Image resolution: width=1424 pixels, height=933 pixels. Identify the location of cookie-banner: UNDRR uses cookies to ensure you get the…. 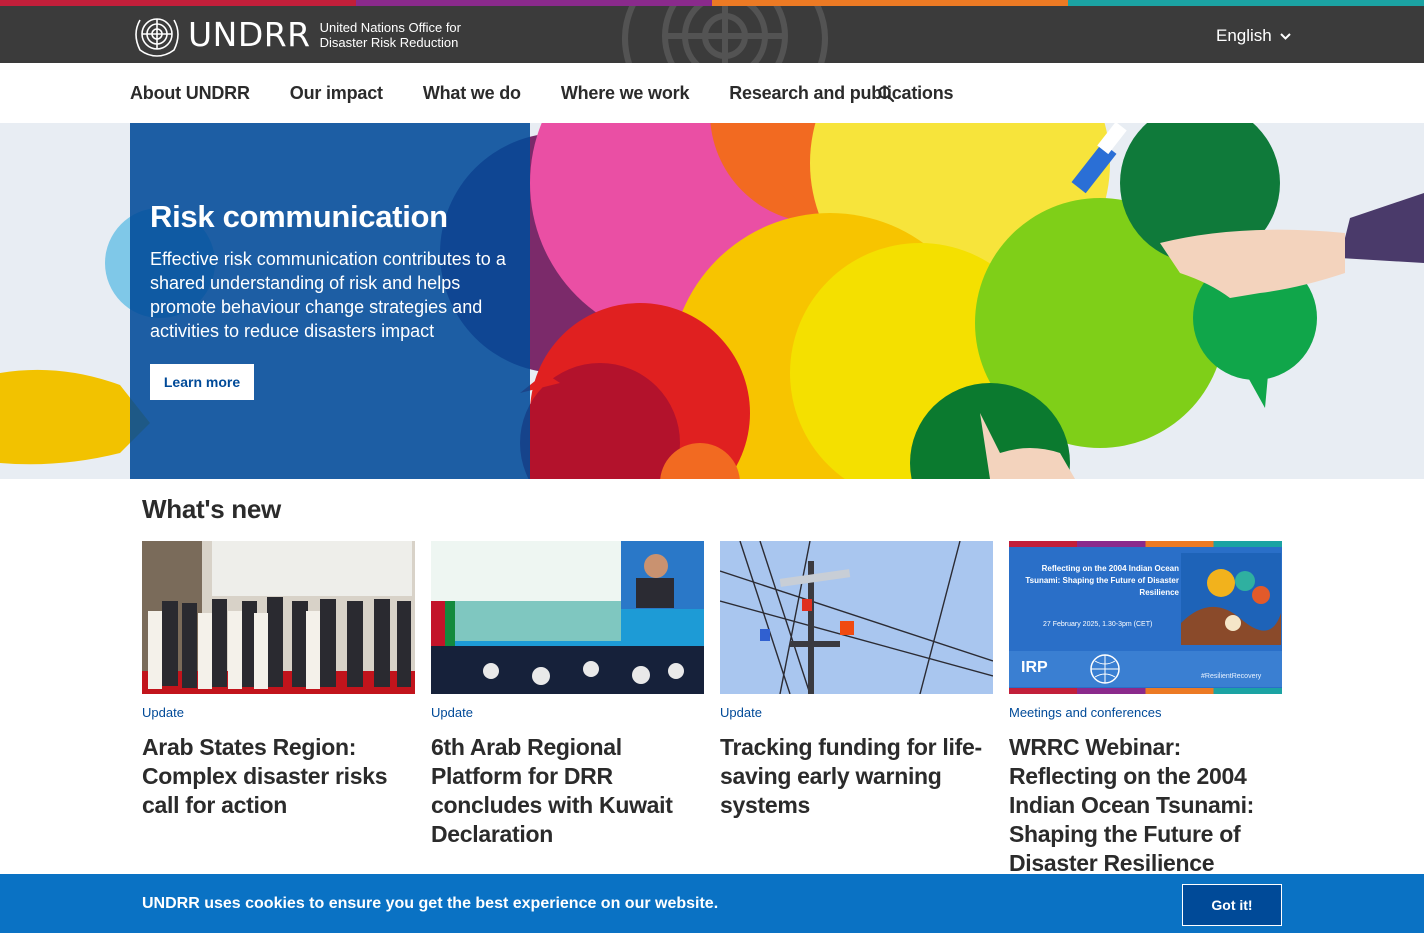
(712, 903).